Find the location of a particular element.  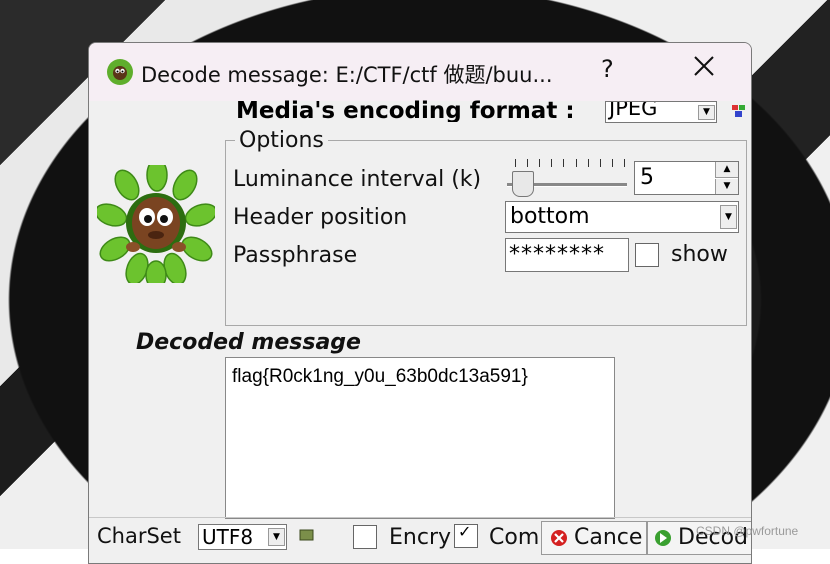

help-button: ? is located at coordinates (607, 69).